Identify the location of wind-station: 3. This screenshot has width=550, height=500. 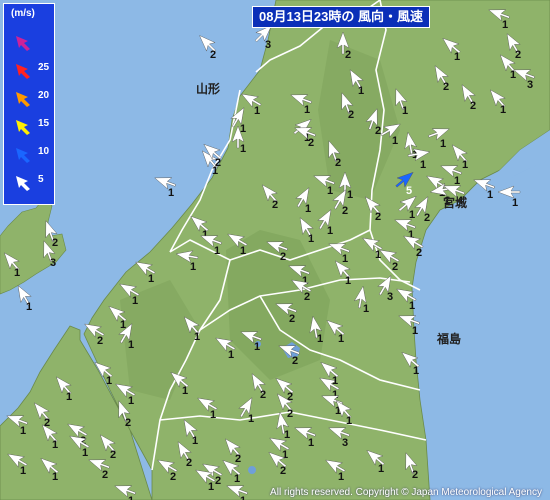
(385, 289).